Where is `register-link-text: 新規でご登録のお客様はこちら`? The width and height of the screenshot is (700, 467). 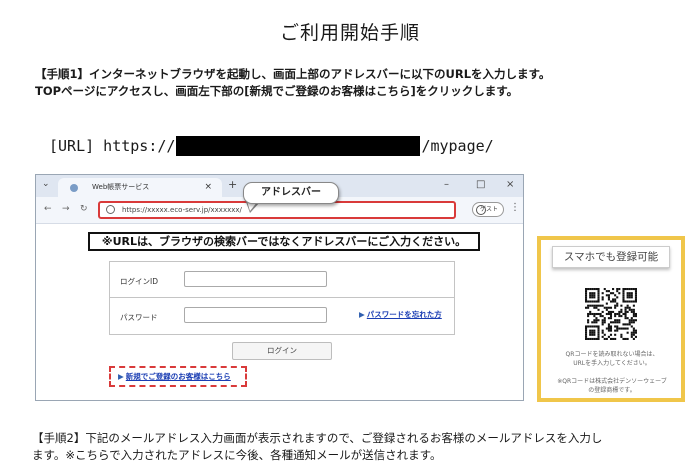
register-link-text: 新規でご登録のお客様はこちら is located at coordinates (178, 376).